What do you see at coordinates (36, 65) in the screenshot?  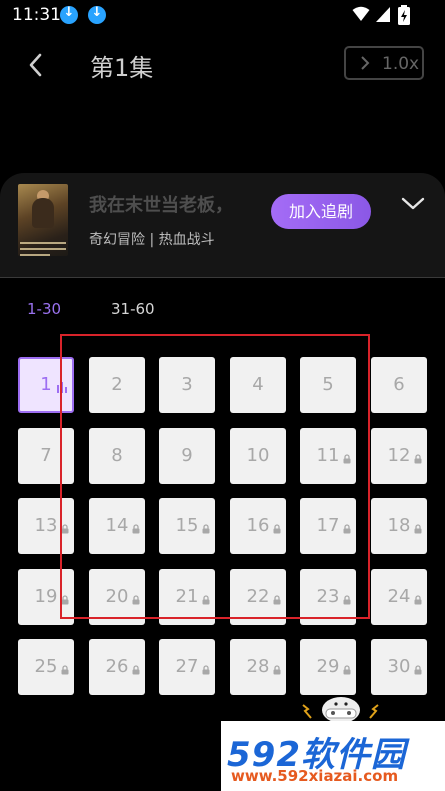 I see `back-button` at bounding box center [36, 65].